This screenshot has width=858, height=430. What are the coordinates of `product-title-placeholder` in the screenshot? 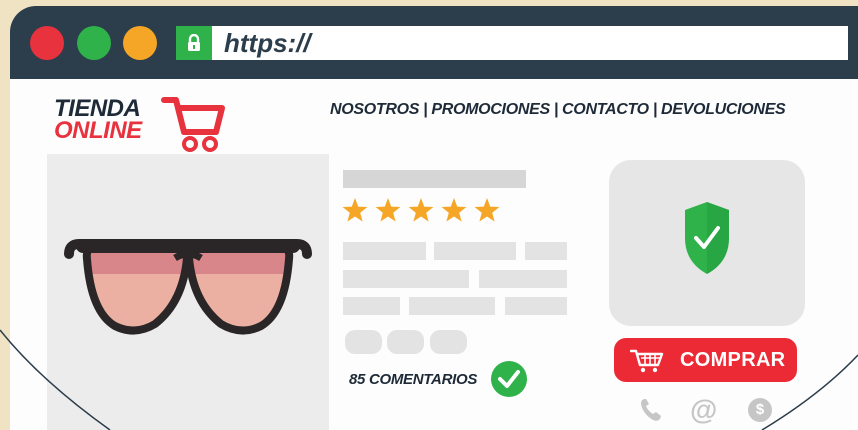 It's located at (434, 179).